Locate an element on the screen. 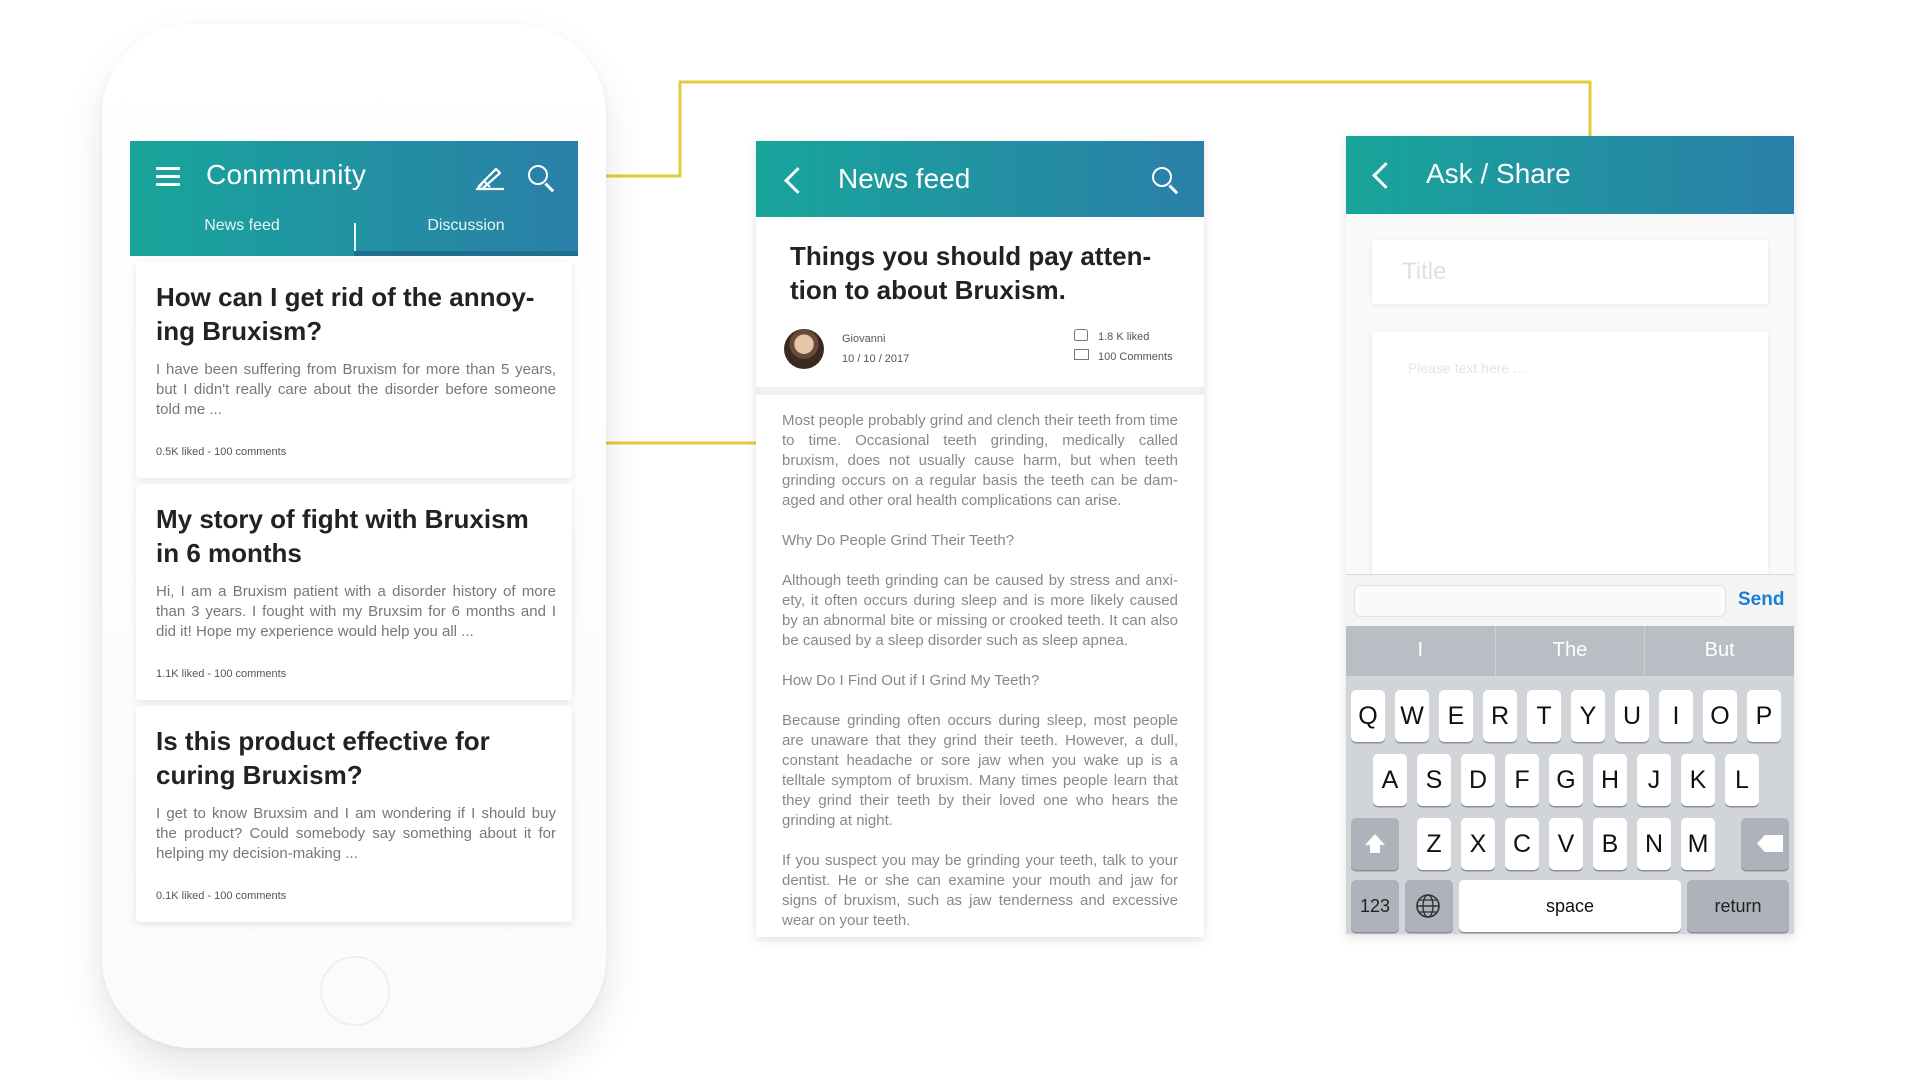  key-c: C is located at coordinates (1522, 844).